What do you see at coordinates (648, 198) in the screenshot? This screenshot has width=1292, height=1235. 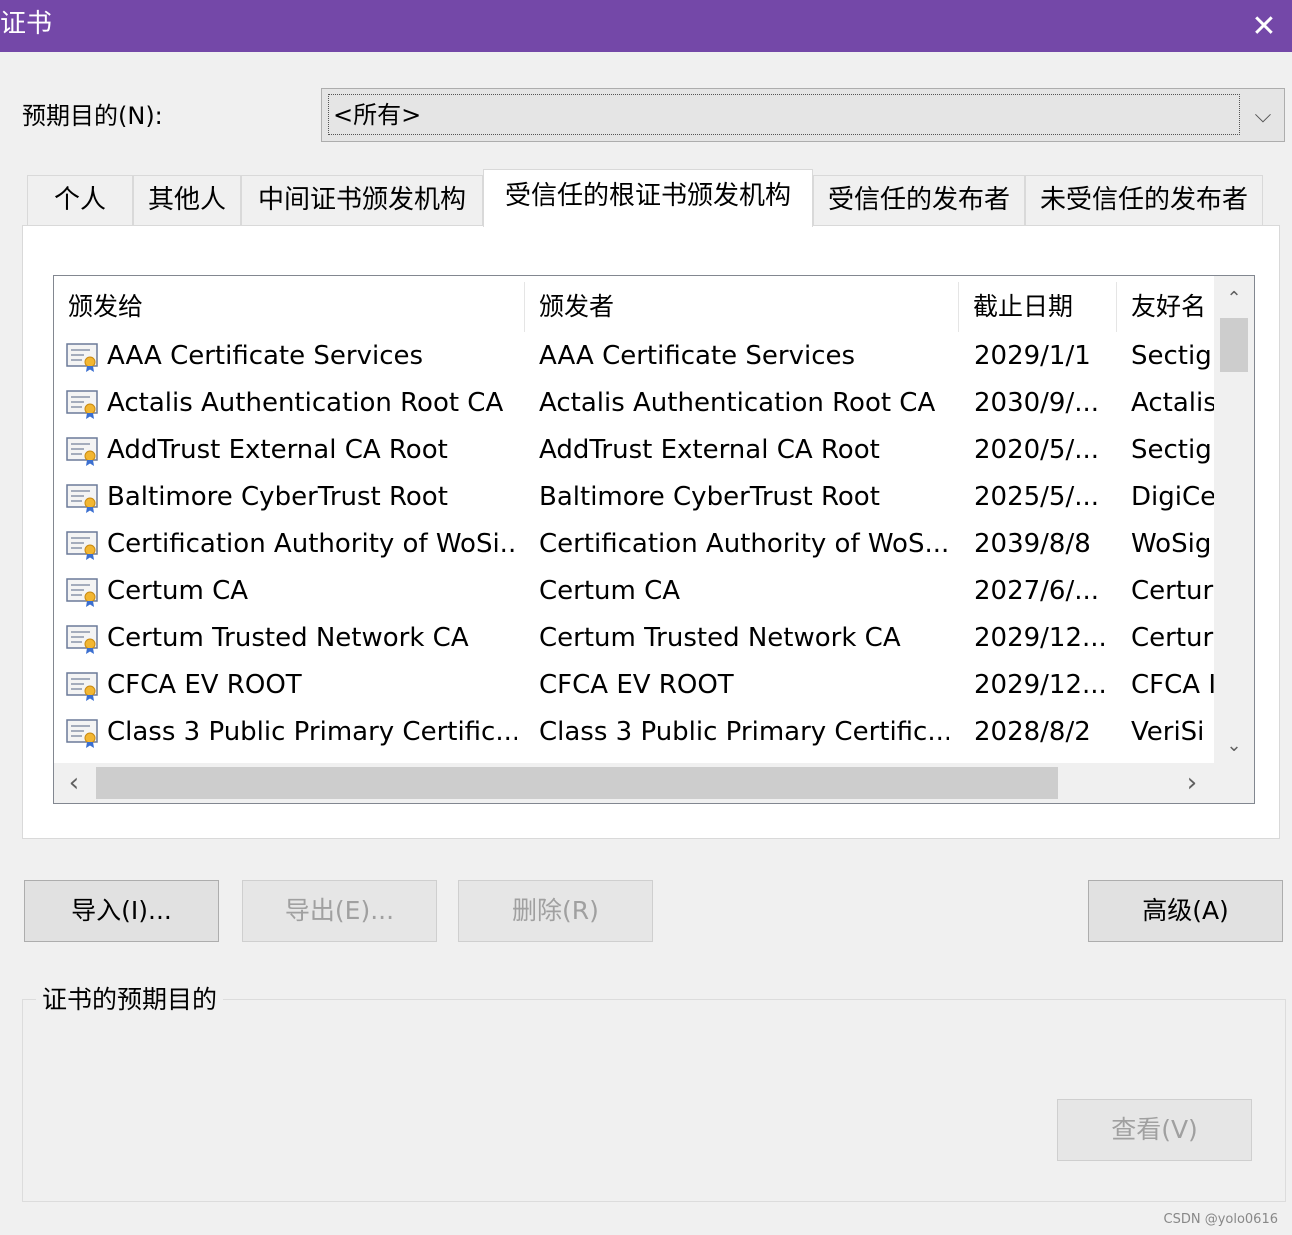 I see `tab-trusted-root-ca: 受信任的根证书颁发机构` at bounding box center [648, 198].